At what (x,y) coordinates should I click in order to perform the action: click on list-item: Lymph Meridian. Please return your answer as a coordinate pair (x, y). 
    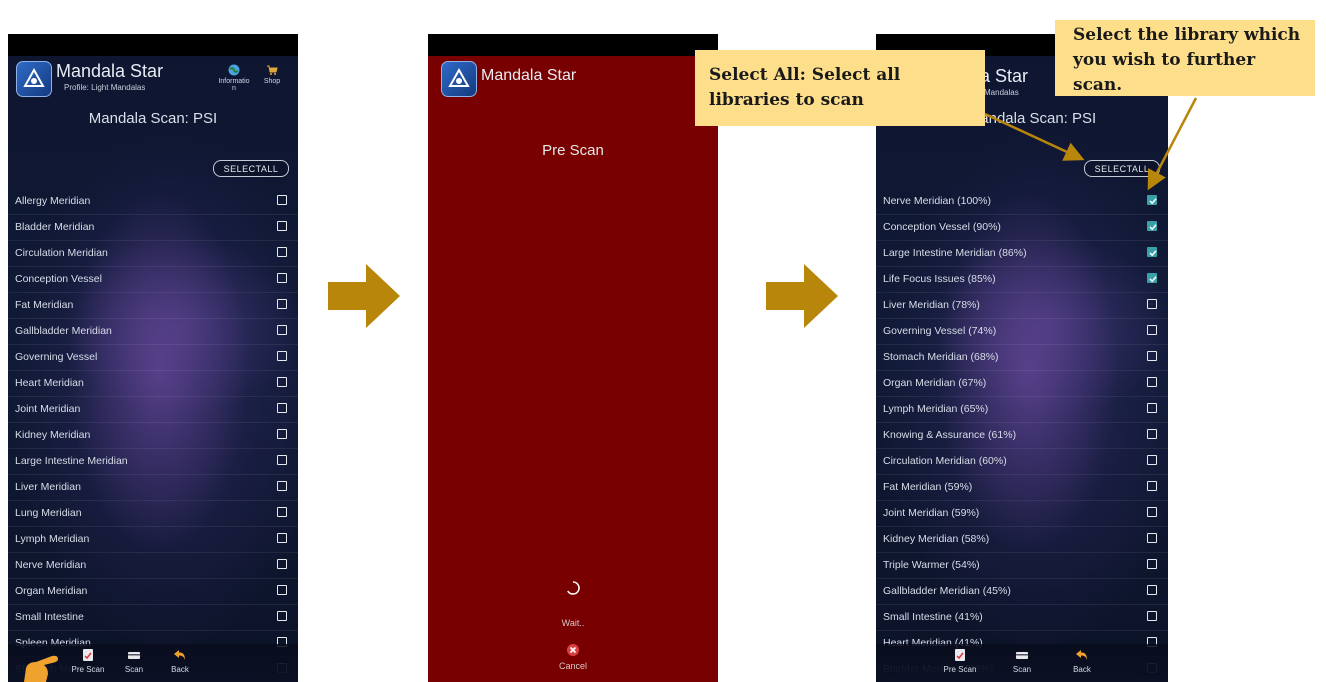
    Looking at the image, I should click on (153, 540).